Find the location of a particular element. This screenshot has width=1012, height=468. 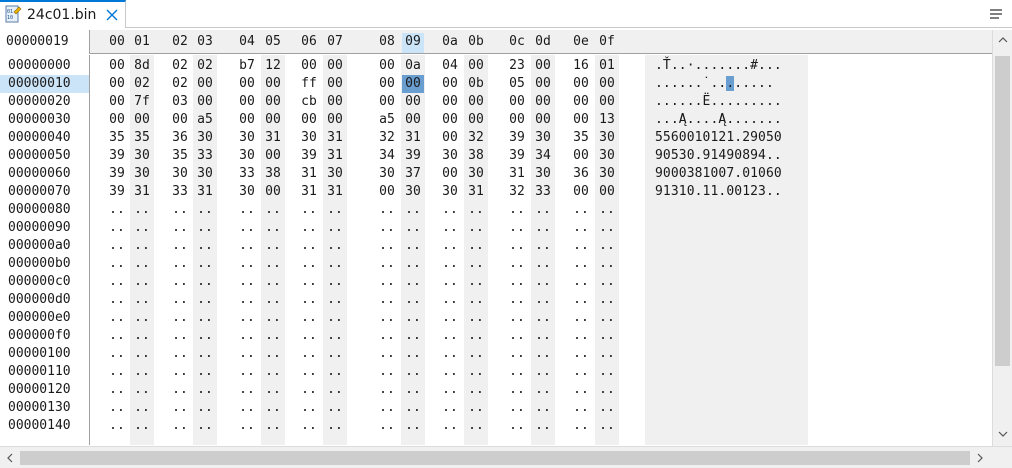

column-header-01: 01 is located at coordinates (142, 43).